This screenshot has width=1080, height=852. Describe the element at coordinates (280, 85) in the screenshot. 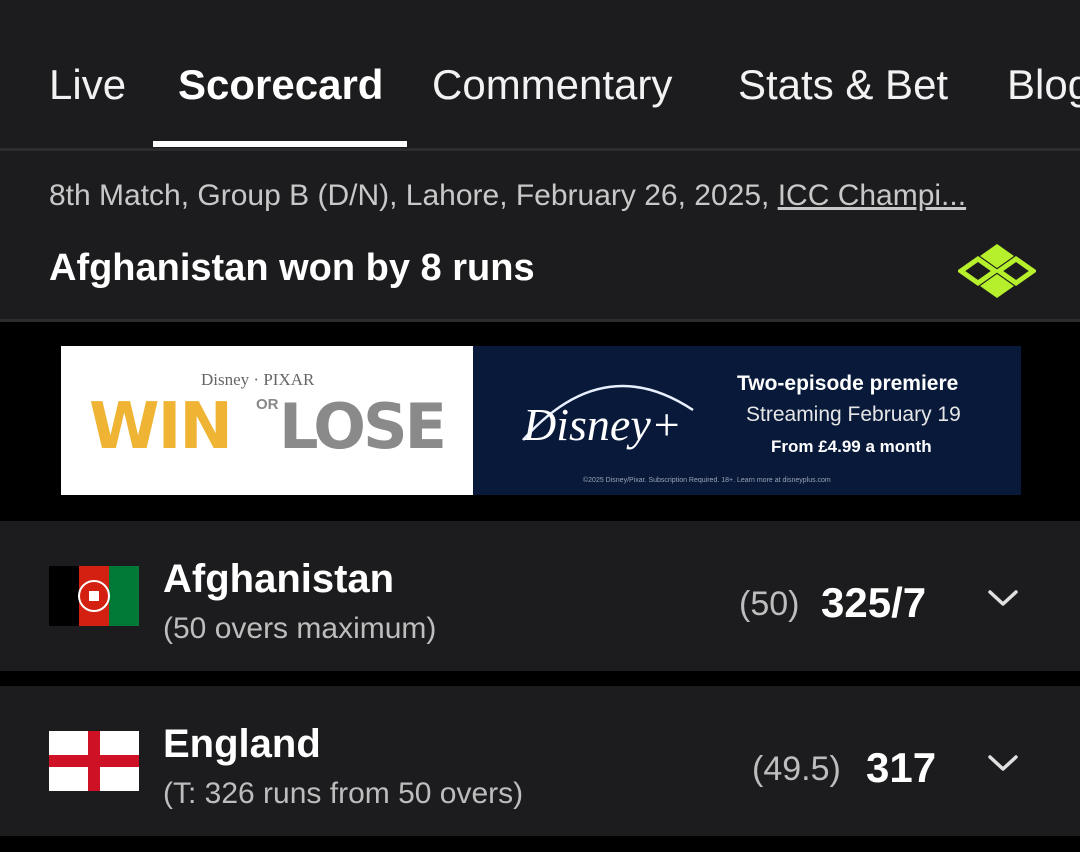

I see `tab-scorecard: Scorecard` at that location.